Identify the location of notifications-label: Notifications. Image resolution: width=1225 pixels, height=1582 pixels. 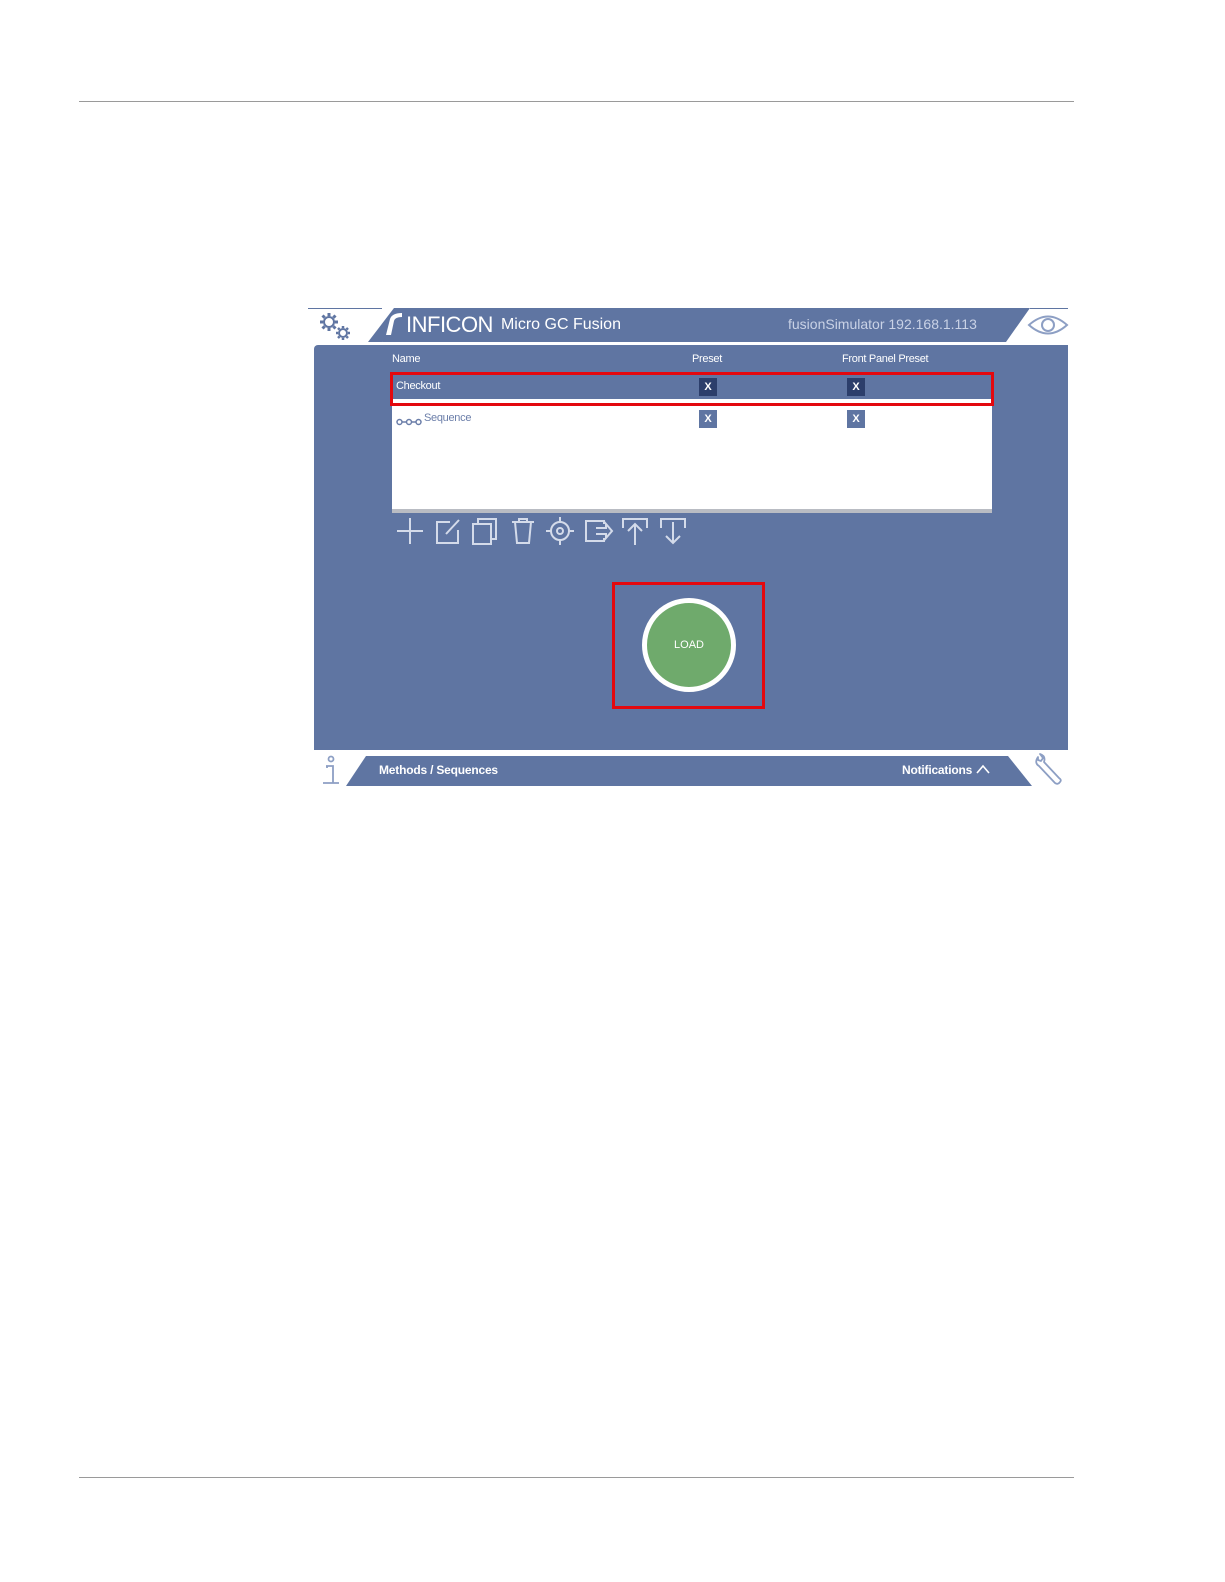
(937, 770).